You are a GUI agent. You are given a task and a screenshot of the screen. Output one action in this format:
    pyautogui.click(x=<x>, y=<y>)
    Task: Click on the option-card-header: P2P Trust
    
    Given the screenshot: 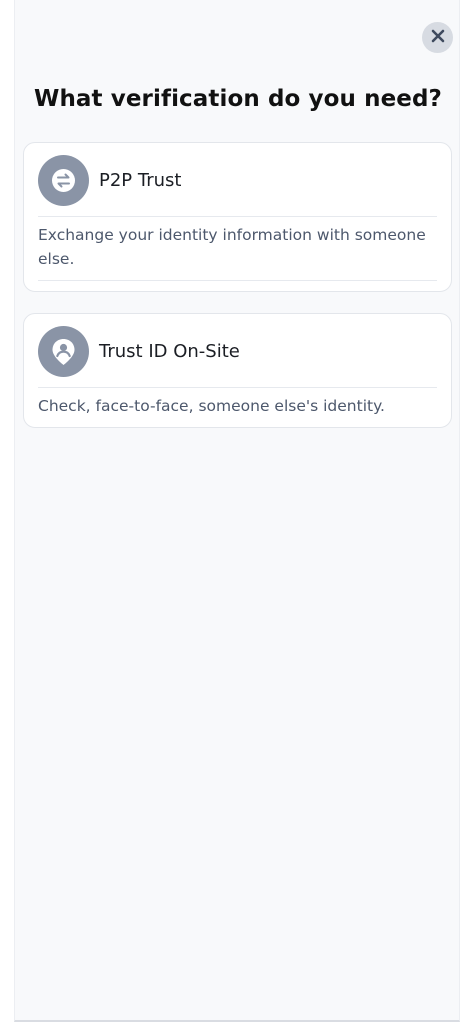 What is the action you would take?
    pyautogui.click(x=237, y=180)
    